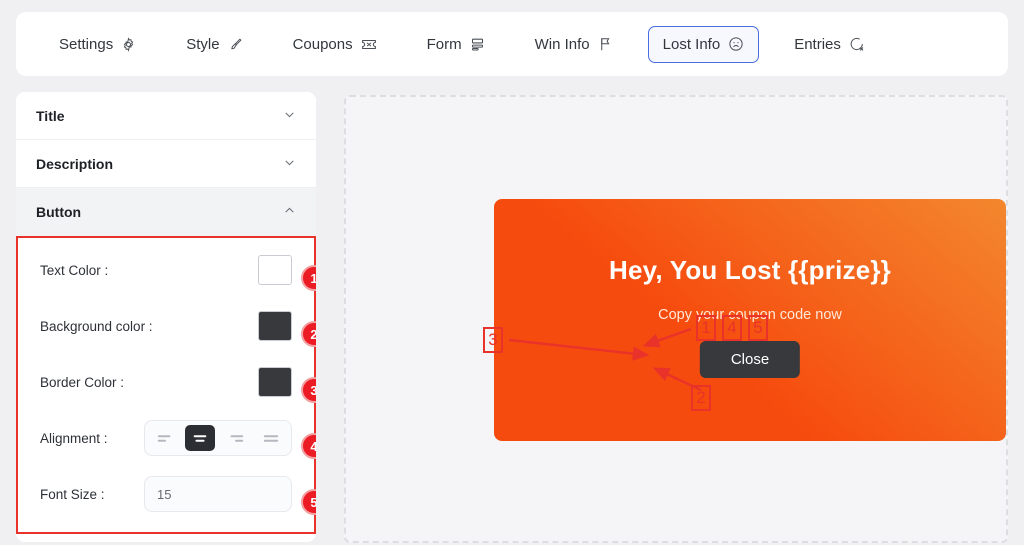  I want to click on border-color-label: Border Color :, so click(82, 382).